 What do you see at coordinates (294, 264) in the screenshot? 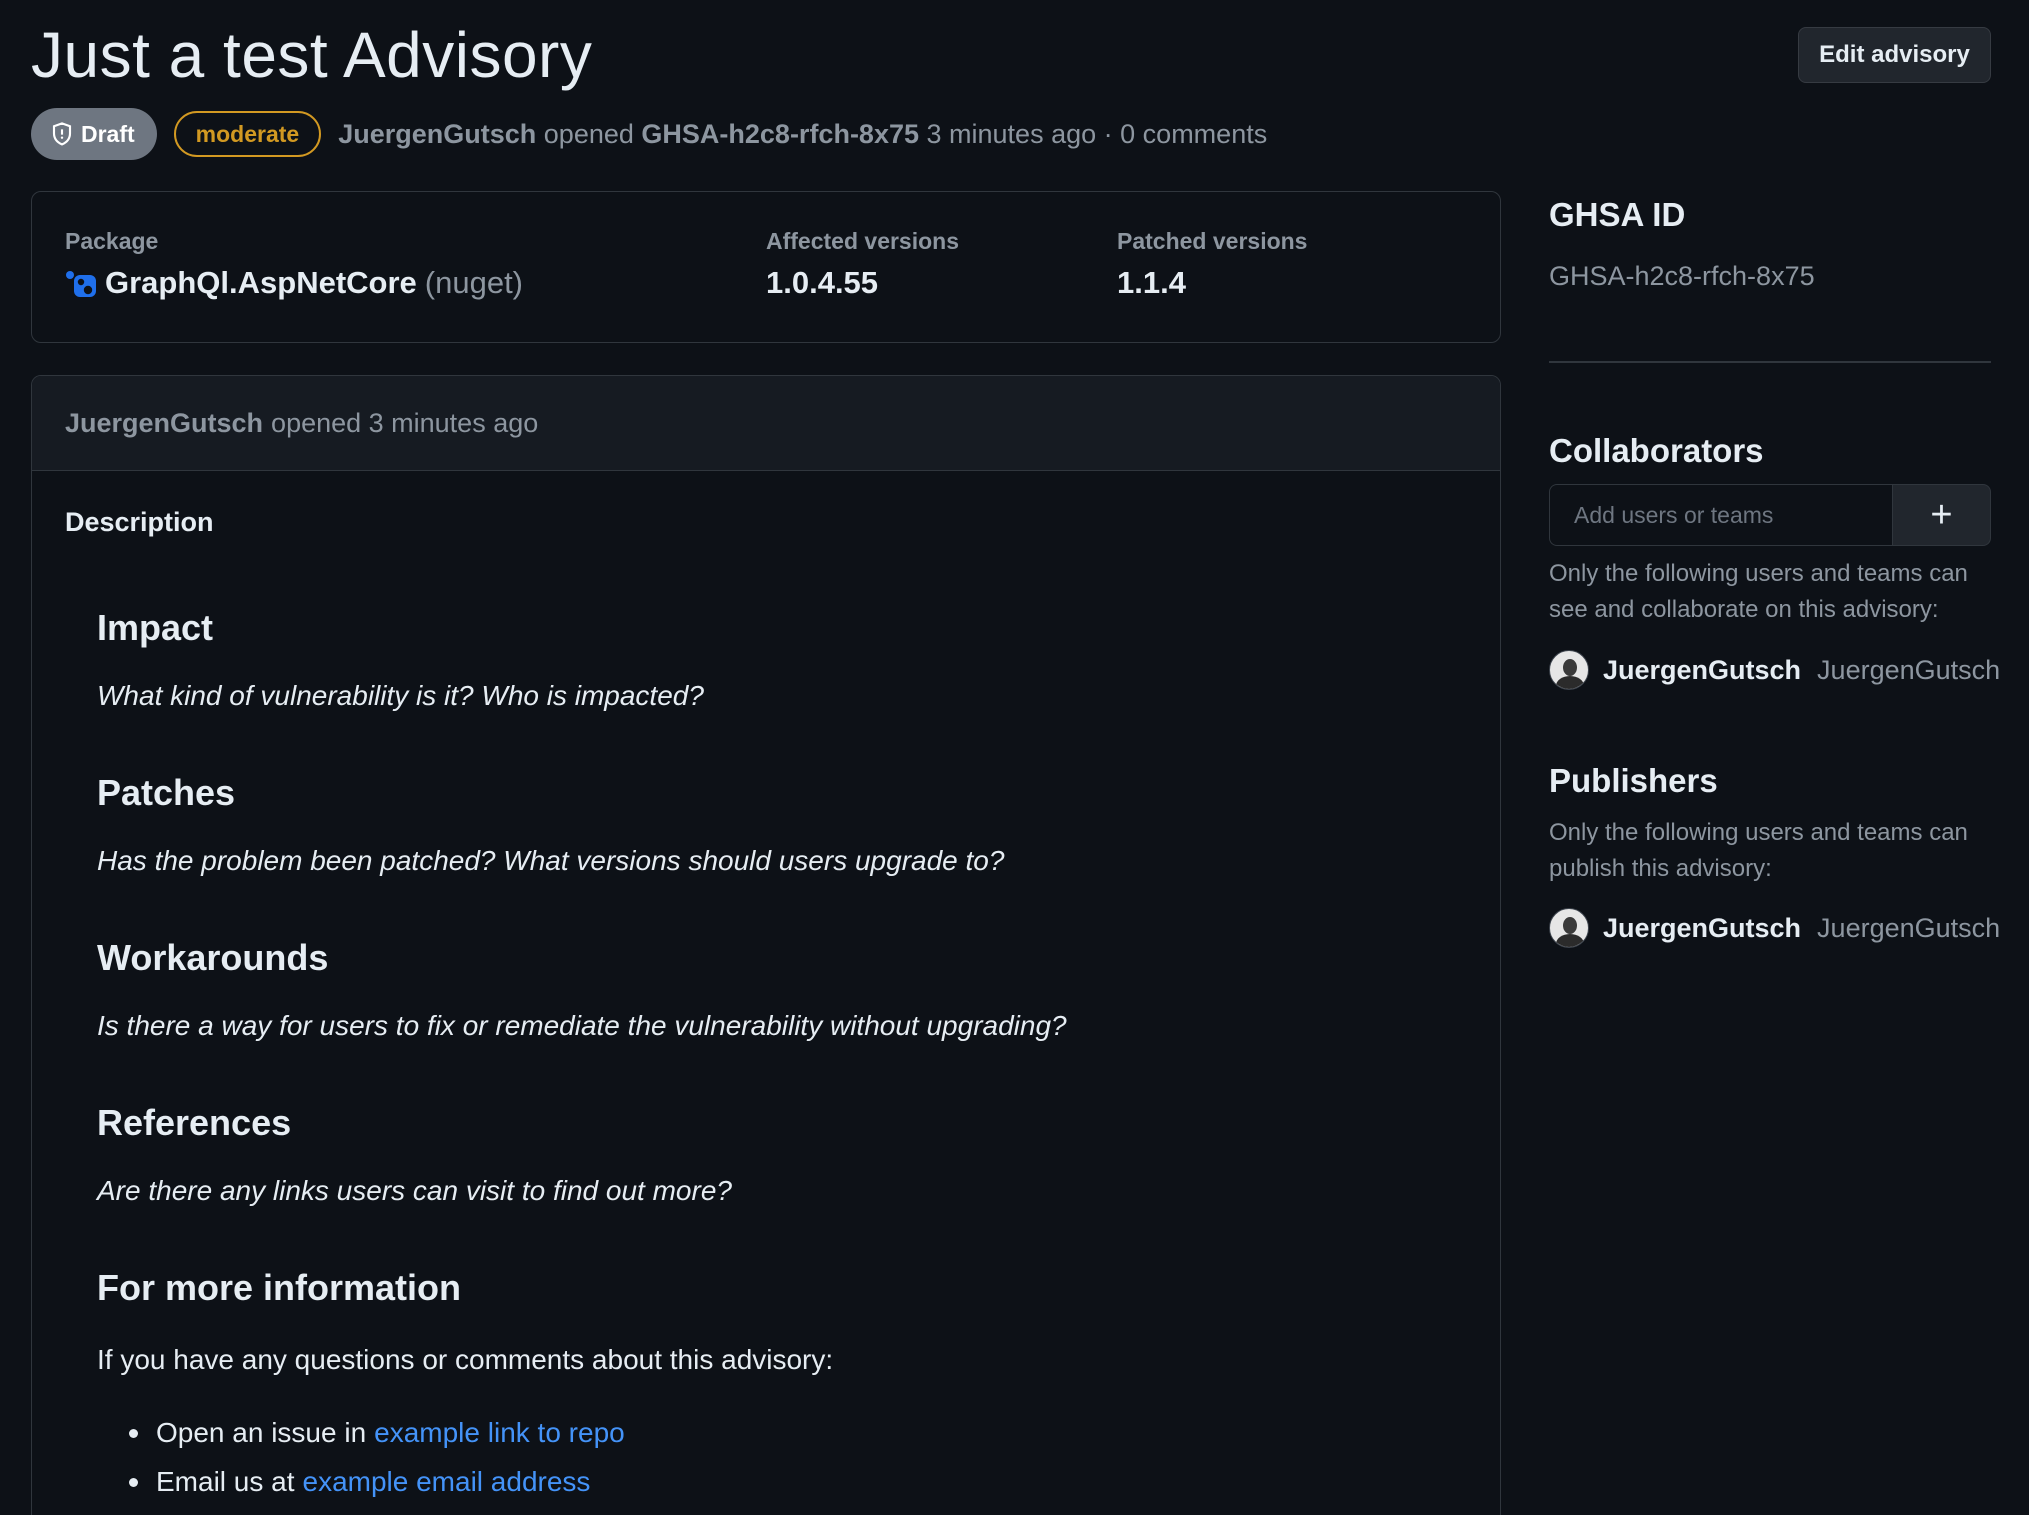
I see `package-column: Package GraphQl.AspNetCore (nuget)` at bounding box center [294, 264].